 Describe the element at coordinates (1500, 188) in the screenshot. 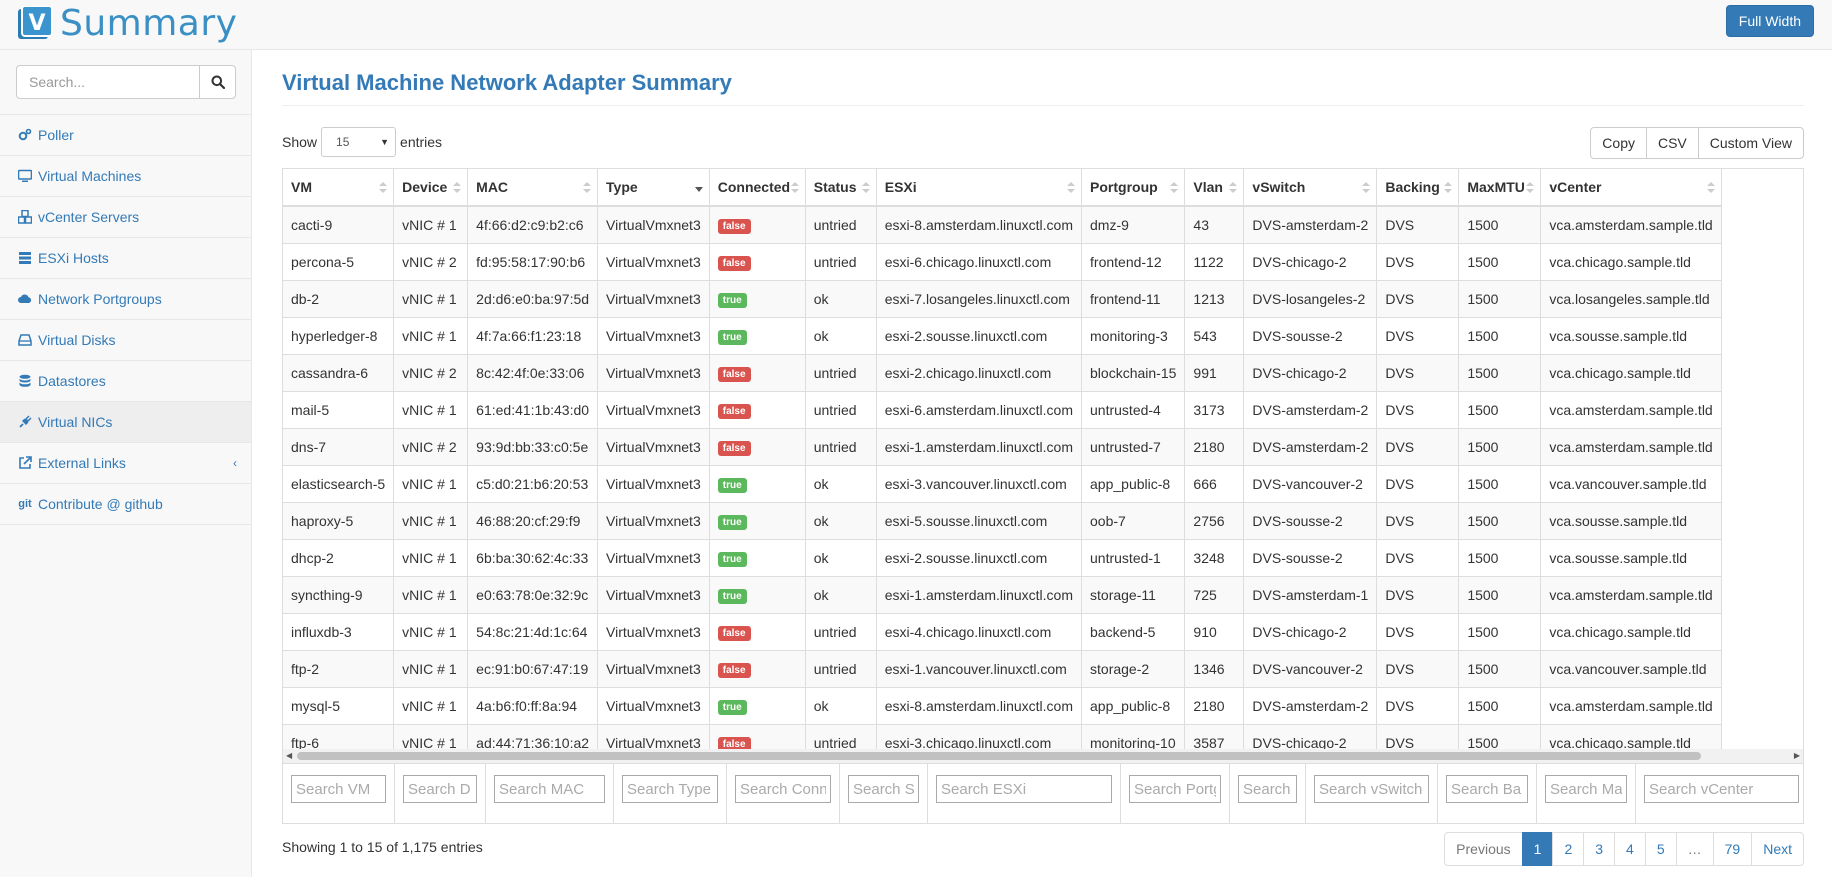

I see `column-header-maxmtu: MaxMTU` at that location.